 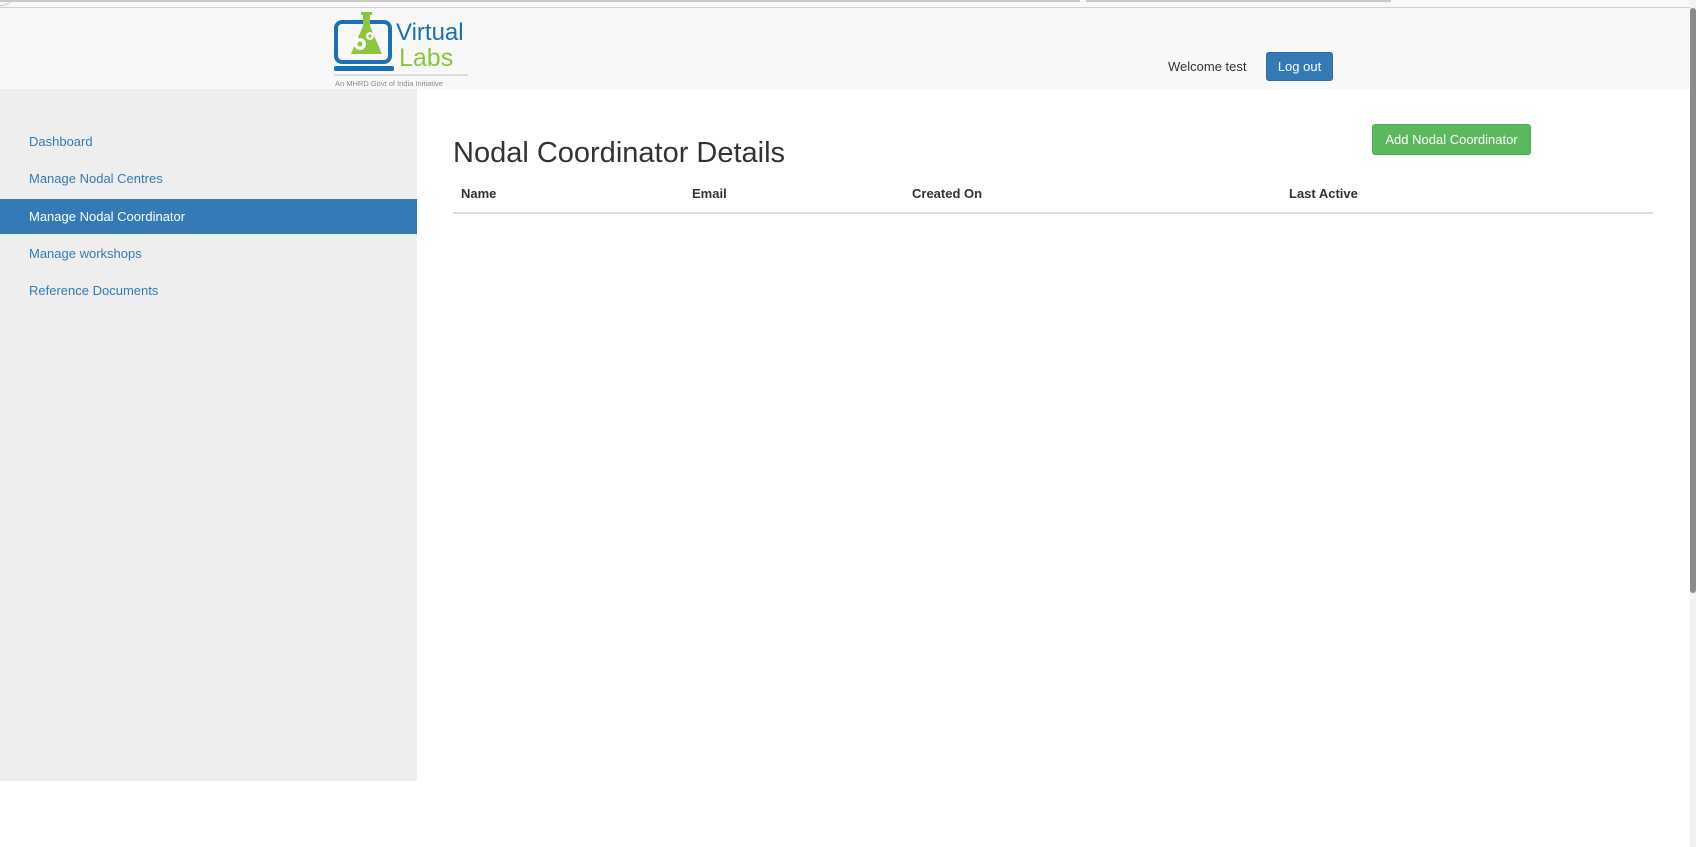 I want to click on table-header: Name Email Created On Last Active, so click(x=1053, y=199).